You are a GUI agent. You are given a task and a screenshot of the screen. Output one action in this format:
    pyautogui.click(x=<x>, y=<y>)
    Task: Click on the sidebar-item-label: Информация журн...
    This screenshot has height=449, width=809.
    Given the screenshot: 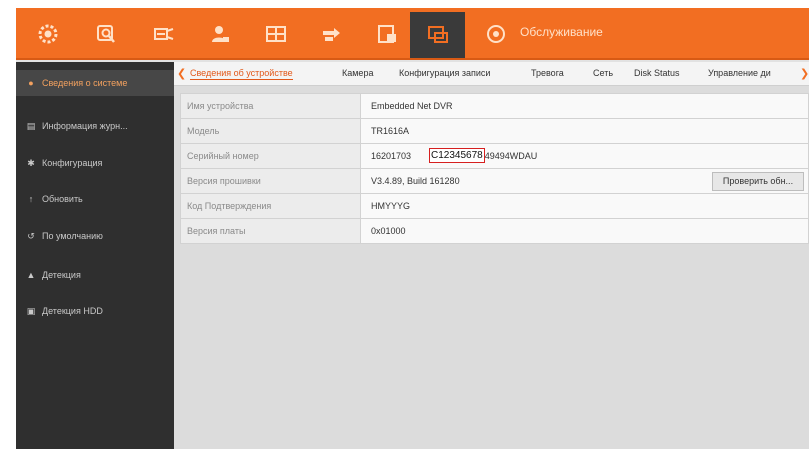 What is the action you would take?
    pyautogui.click(x=85, y=126)
    